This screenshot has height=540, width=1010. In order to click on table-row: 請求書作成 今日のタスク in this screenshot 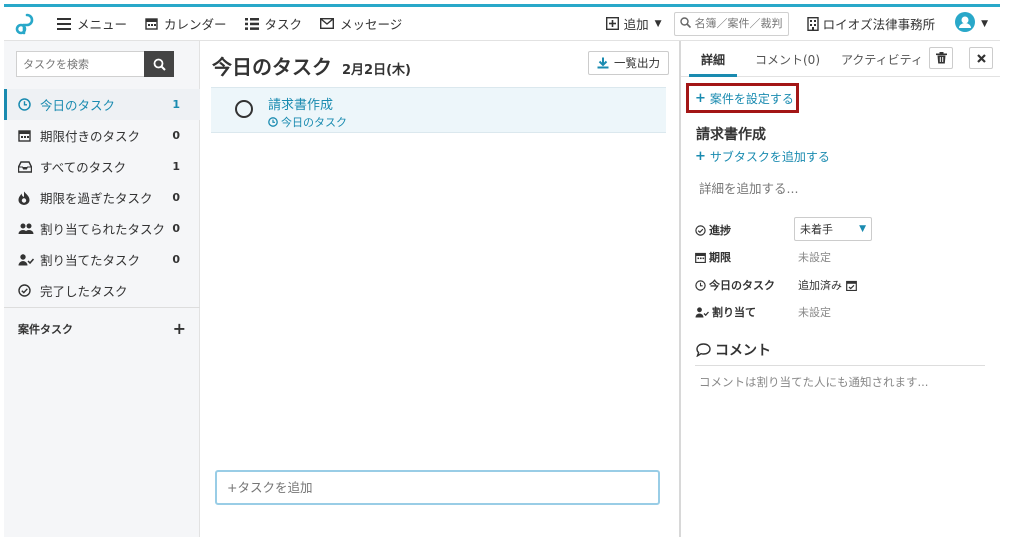, I will do `click(438, 110)`.